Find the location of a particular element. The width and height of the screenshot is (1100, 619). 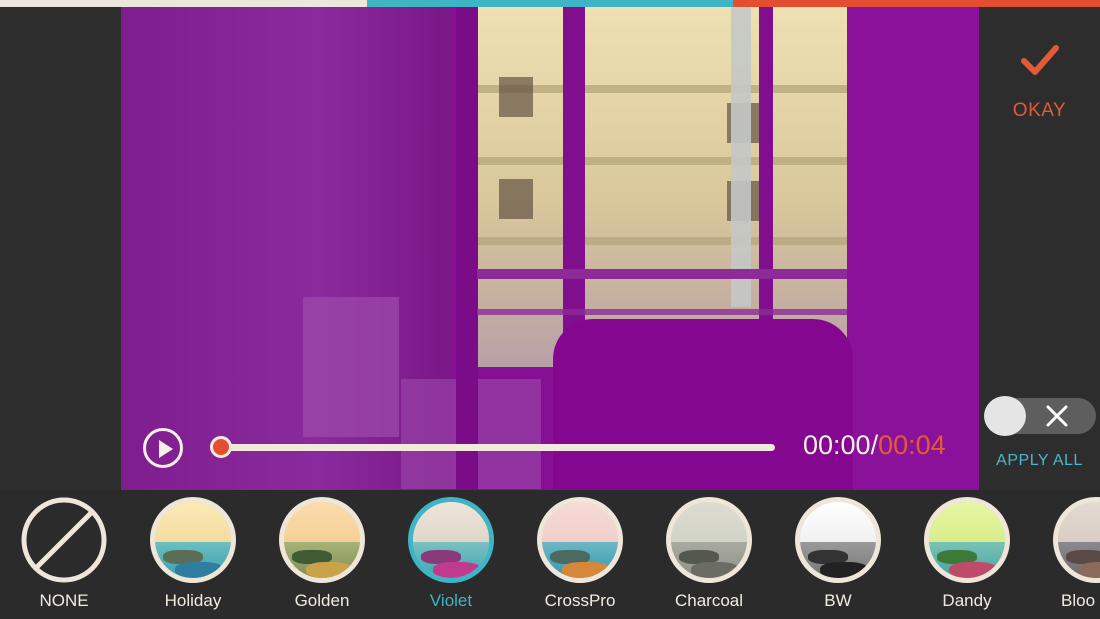

filter-bloo: Bloo is located at coordinates (1070, 556).